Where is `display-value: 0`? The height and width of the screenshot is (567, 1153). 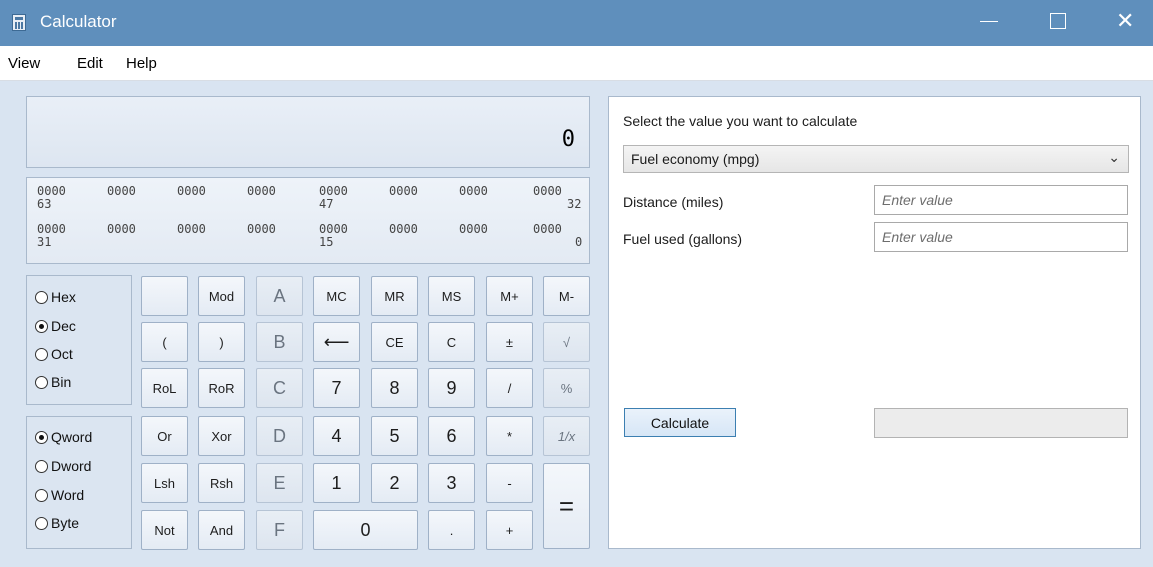 display-value: 0 is located at coordinates (568, 139).